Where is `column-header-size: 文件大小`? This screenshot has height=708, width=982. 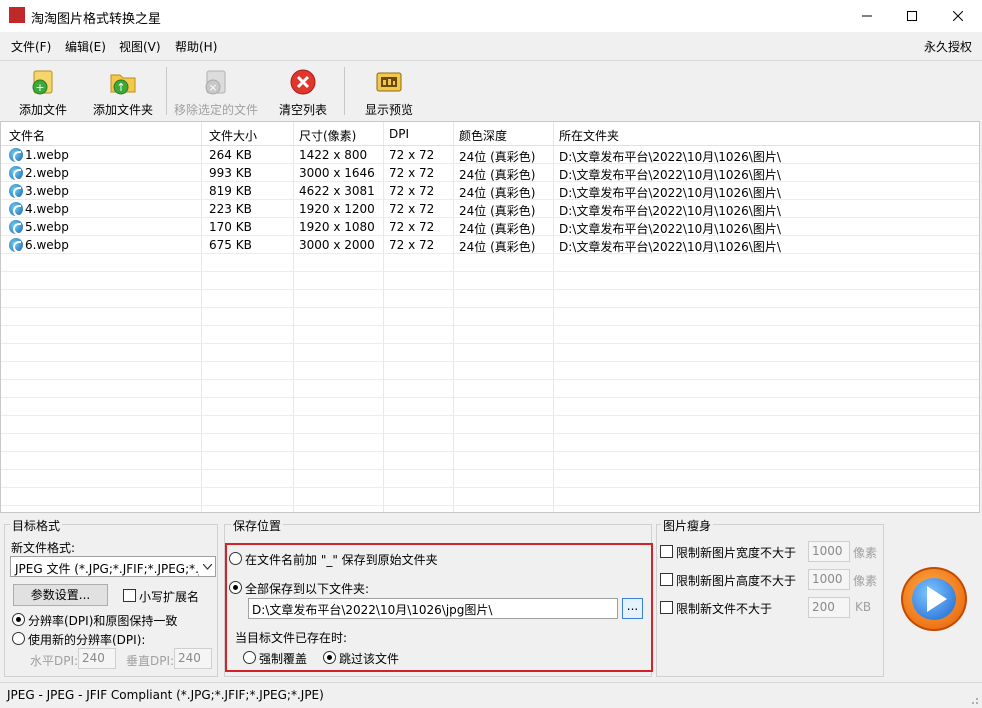 column-header-size: 文件大小 is located at coordinates (233, 135).